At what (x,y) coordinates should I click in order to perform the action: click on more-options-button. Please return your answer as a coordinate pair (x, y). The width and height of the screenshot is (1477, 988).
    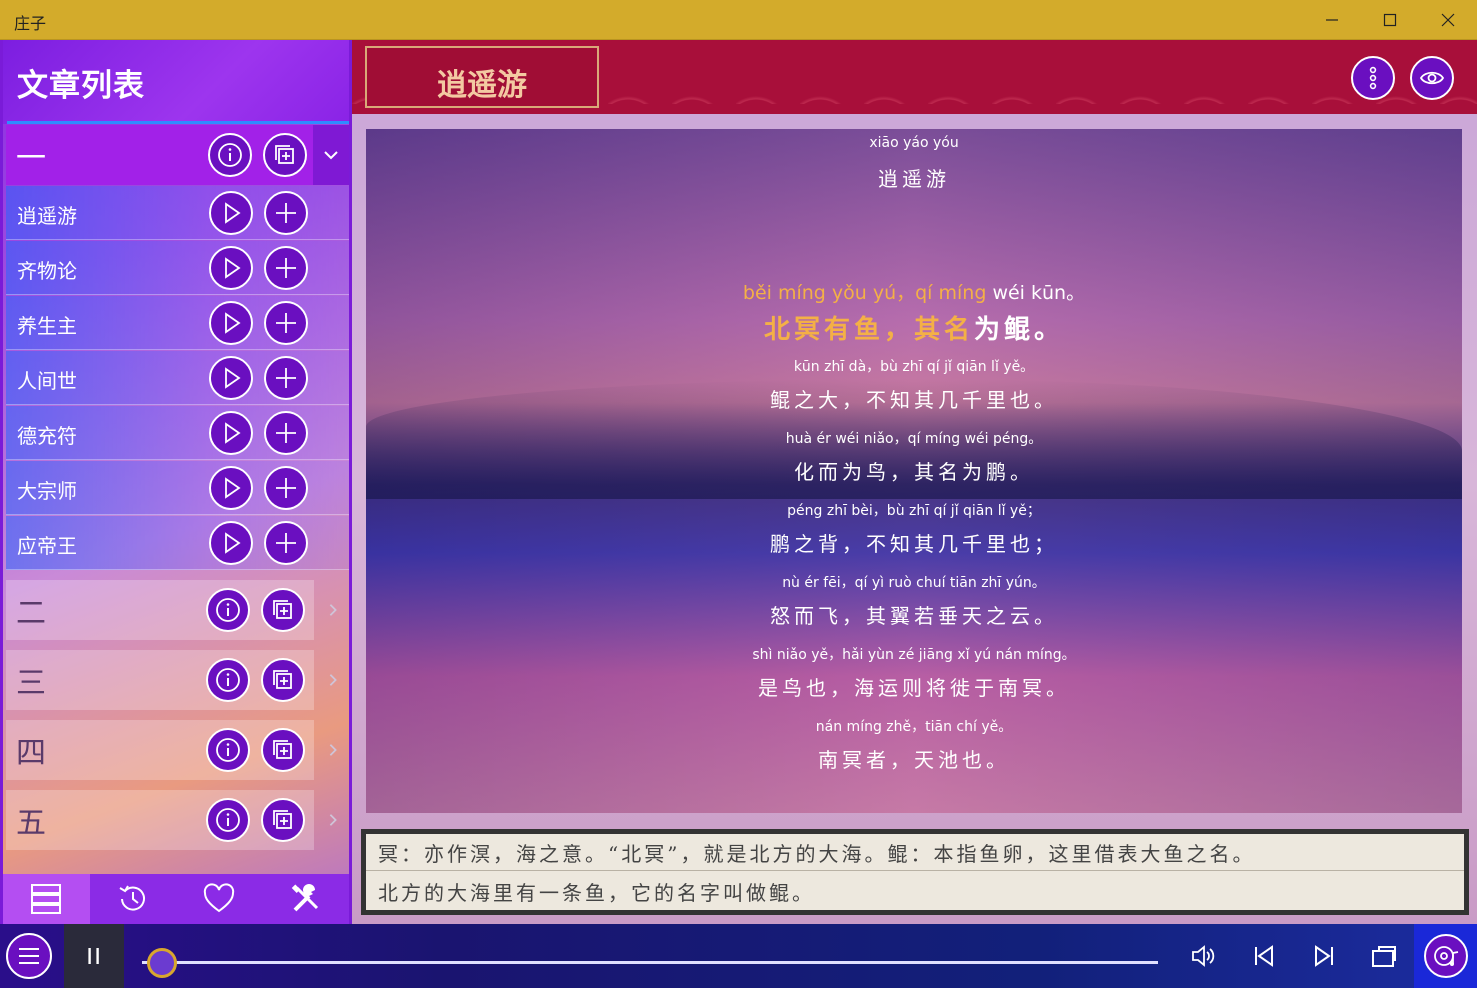
    Looking at the image, I should click on (1373, 78).